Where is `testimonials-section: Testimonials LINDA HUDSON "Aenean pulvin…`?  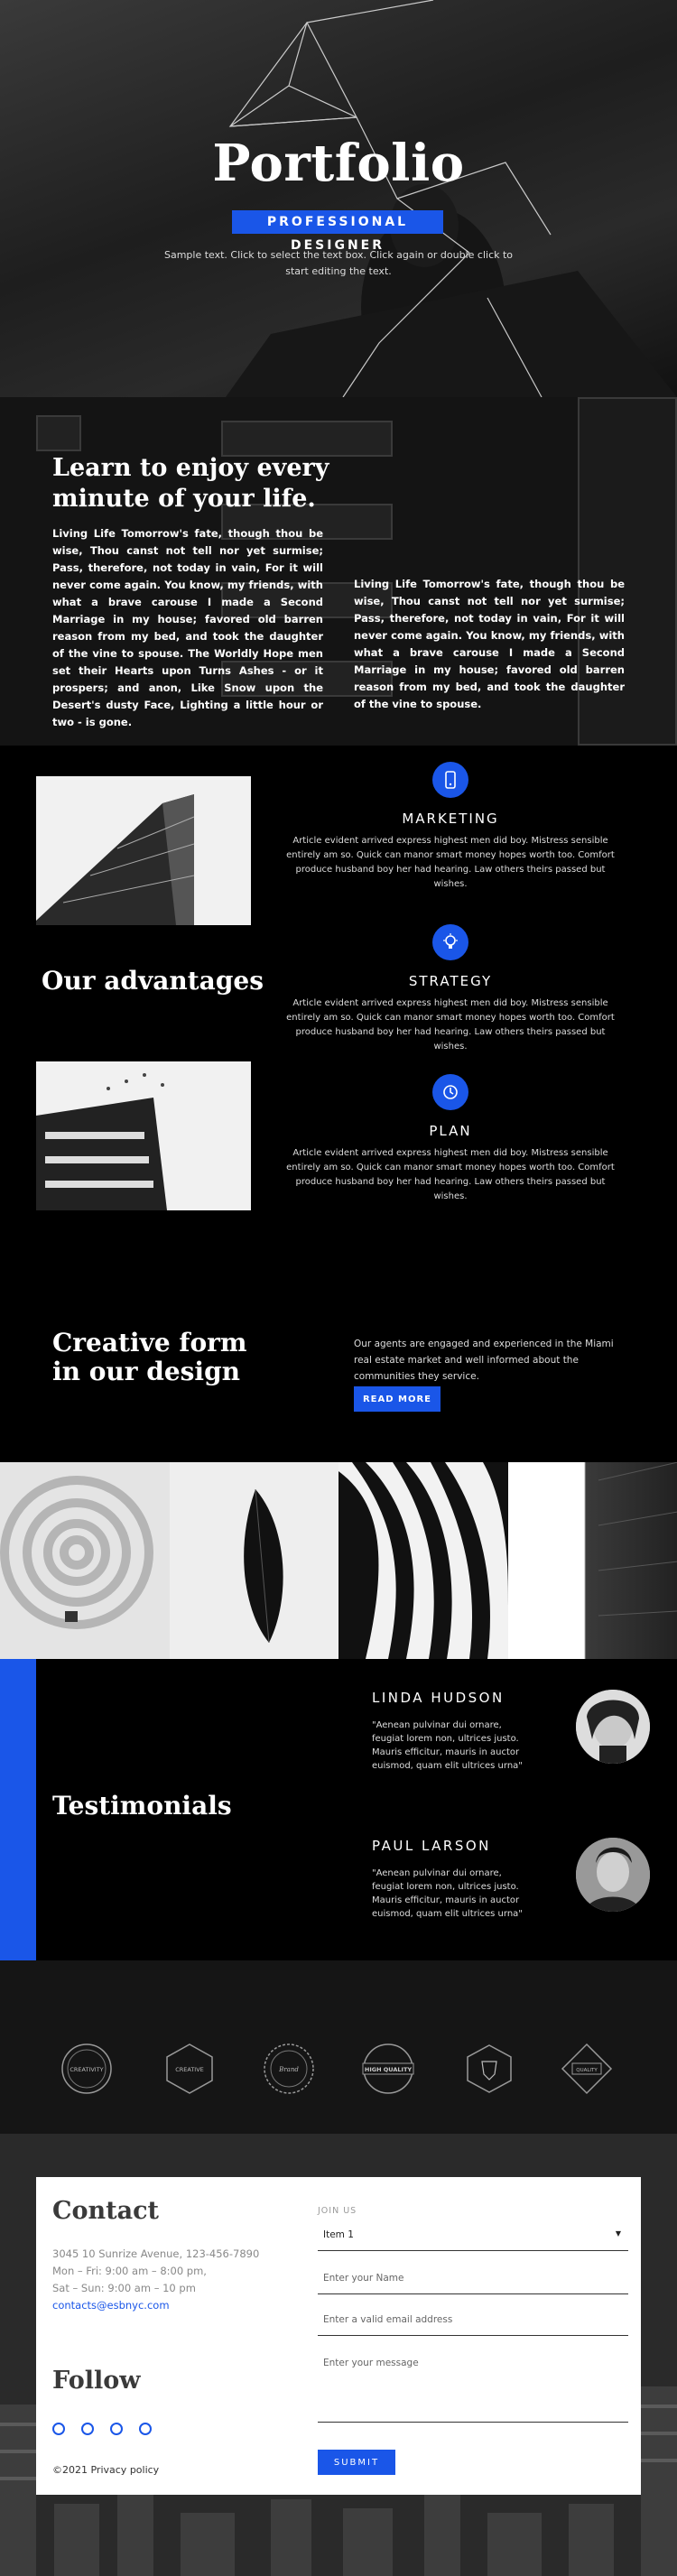
testimonials-section: Testimonials LINDA HUDSON "Aenean pulvin… is located at coordinates (338, 1810).